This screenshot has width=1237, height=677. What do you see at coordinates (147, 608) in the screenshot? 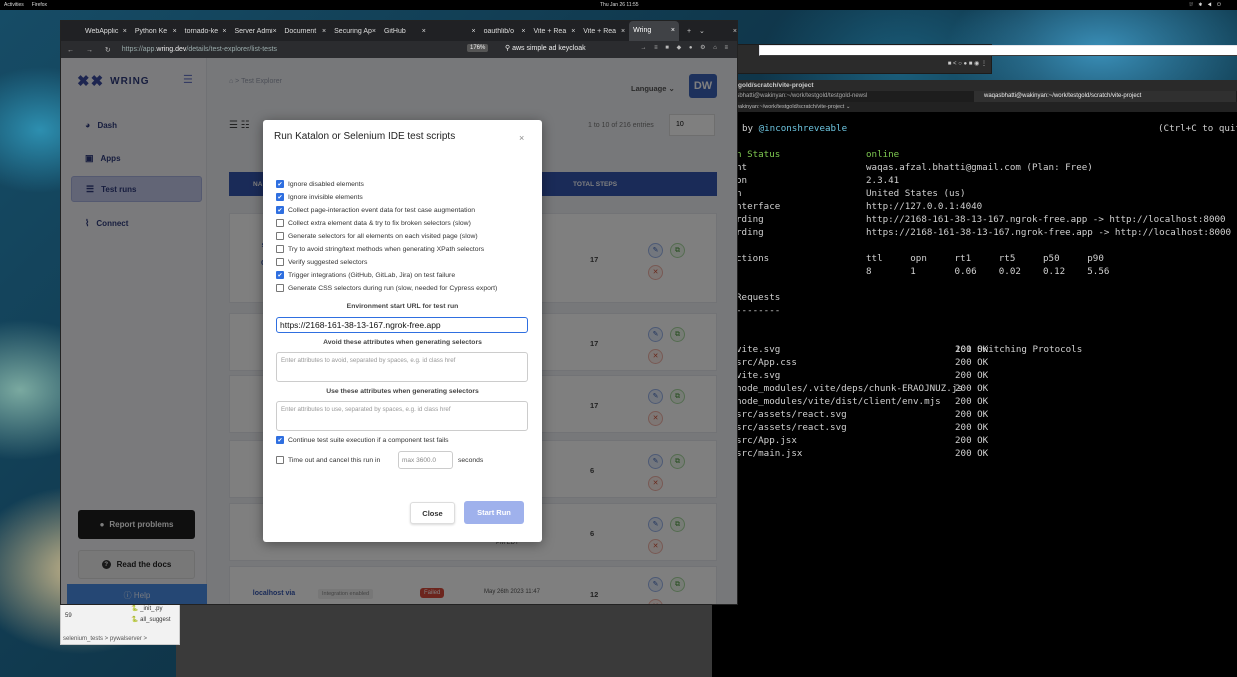
I see `file-item: 🐍 _init_.py` at bounding box center [147, 608].